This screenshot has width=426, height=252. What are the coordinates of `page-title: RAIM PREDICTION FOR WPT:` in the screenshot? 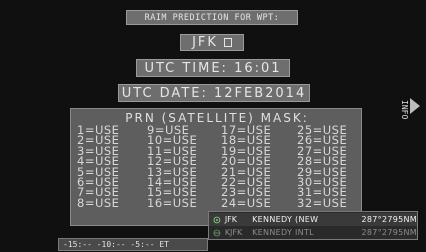 It's located at (212, 17).